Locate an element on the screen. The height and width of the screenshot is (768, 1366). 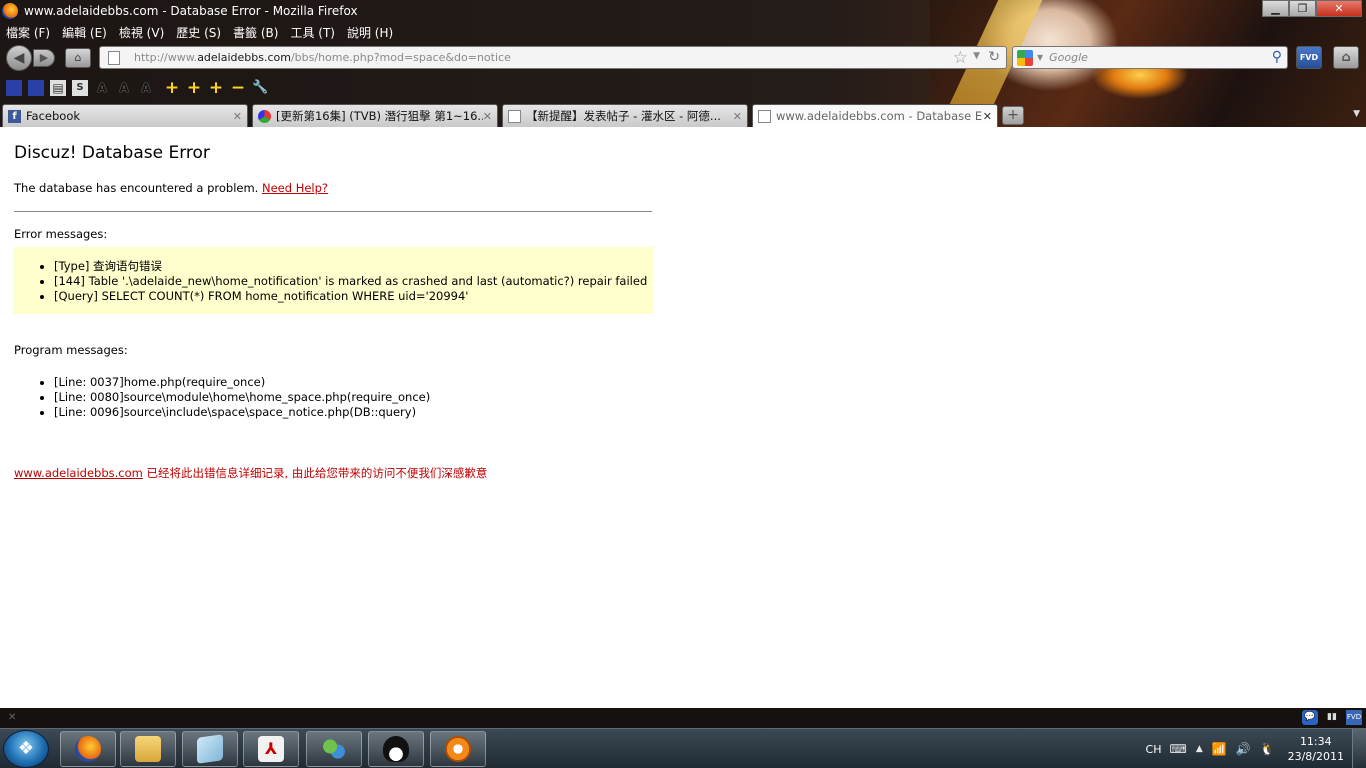
tab-label: Facebook is located at coordinates (53, 116).